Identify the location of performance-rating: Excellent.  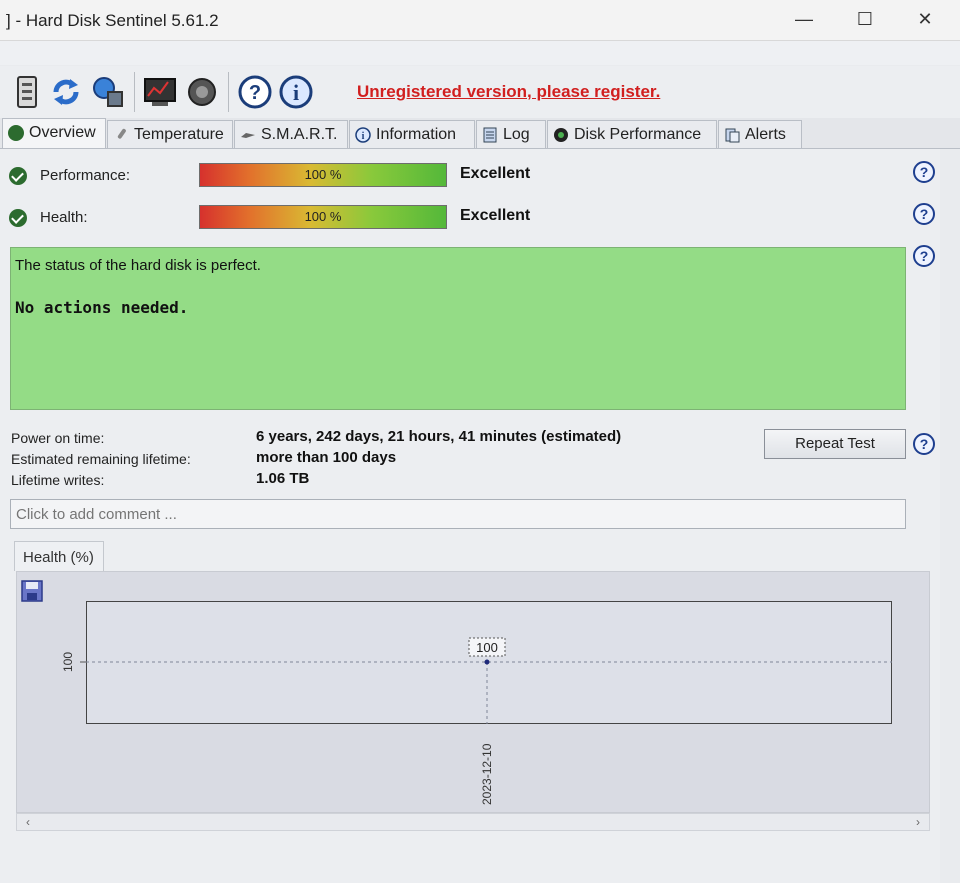
(495, 173).